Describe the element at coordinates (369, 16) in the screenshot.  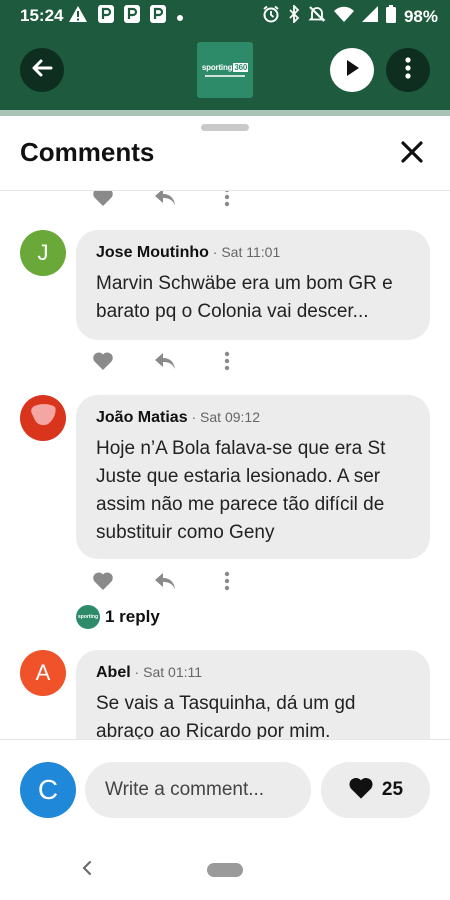
I see `signal-icon` at that location.